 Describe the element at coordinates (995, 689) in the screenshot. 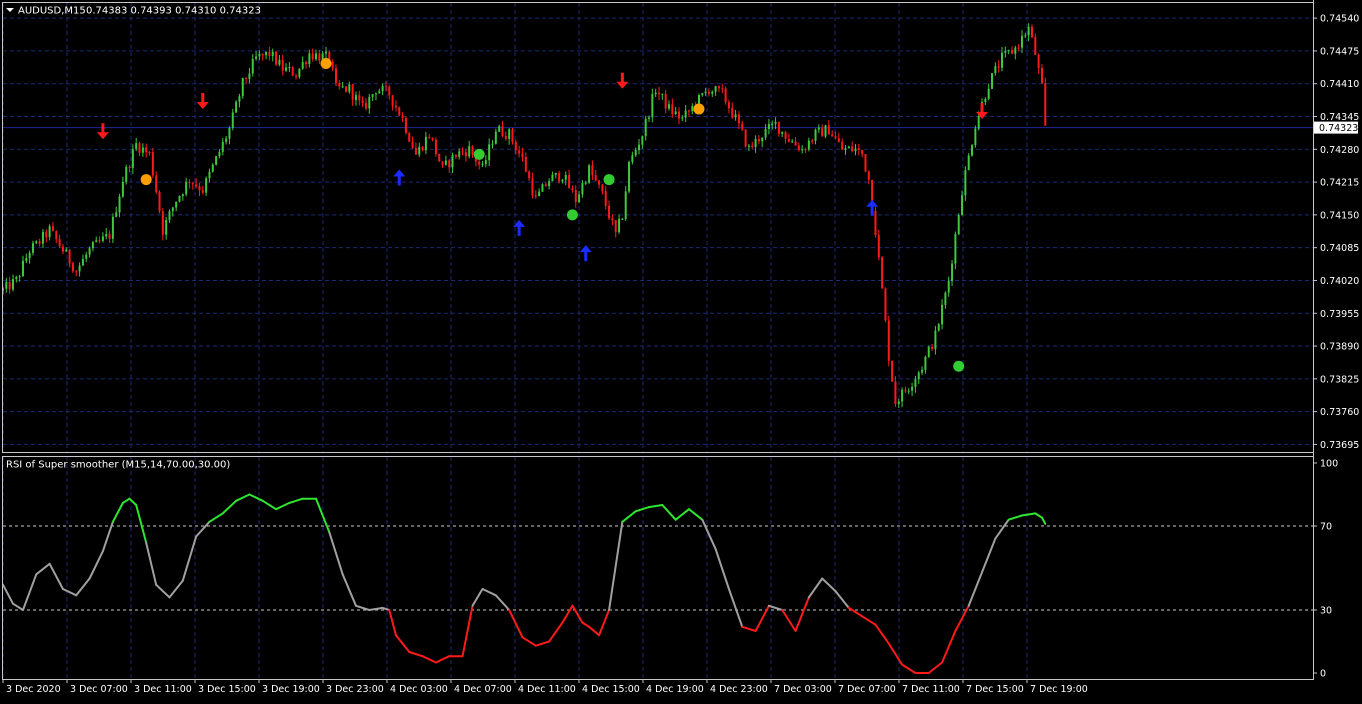

I see `time-tick-label: 7 Dec 15:00` at that location.